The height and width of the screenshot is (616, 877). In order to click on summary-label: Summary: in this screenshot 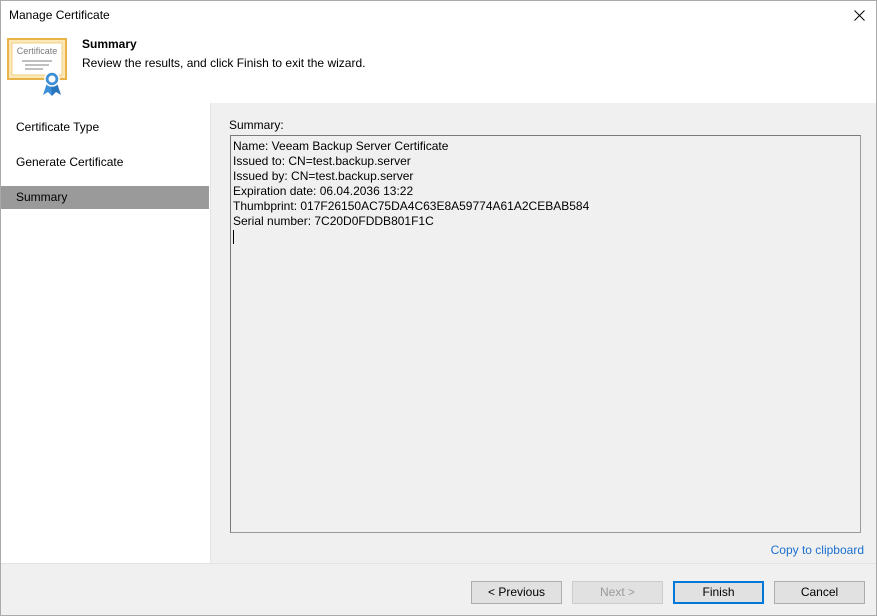, I will do `click(256, 125)`.